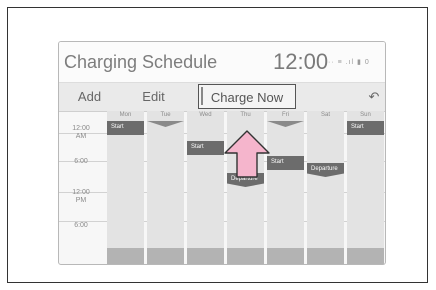  Describe the element at coordinates (247, 96) in the screenshot. I see `charge-now-button: Charge Now` at that location.